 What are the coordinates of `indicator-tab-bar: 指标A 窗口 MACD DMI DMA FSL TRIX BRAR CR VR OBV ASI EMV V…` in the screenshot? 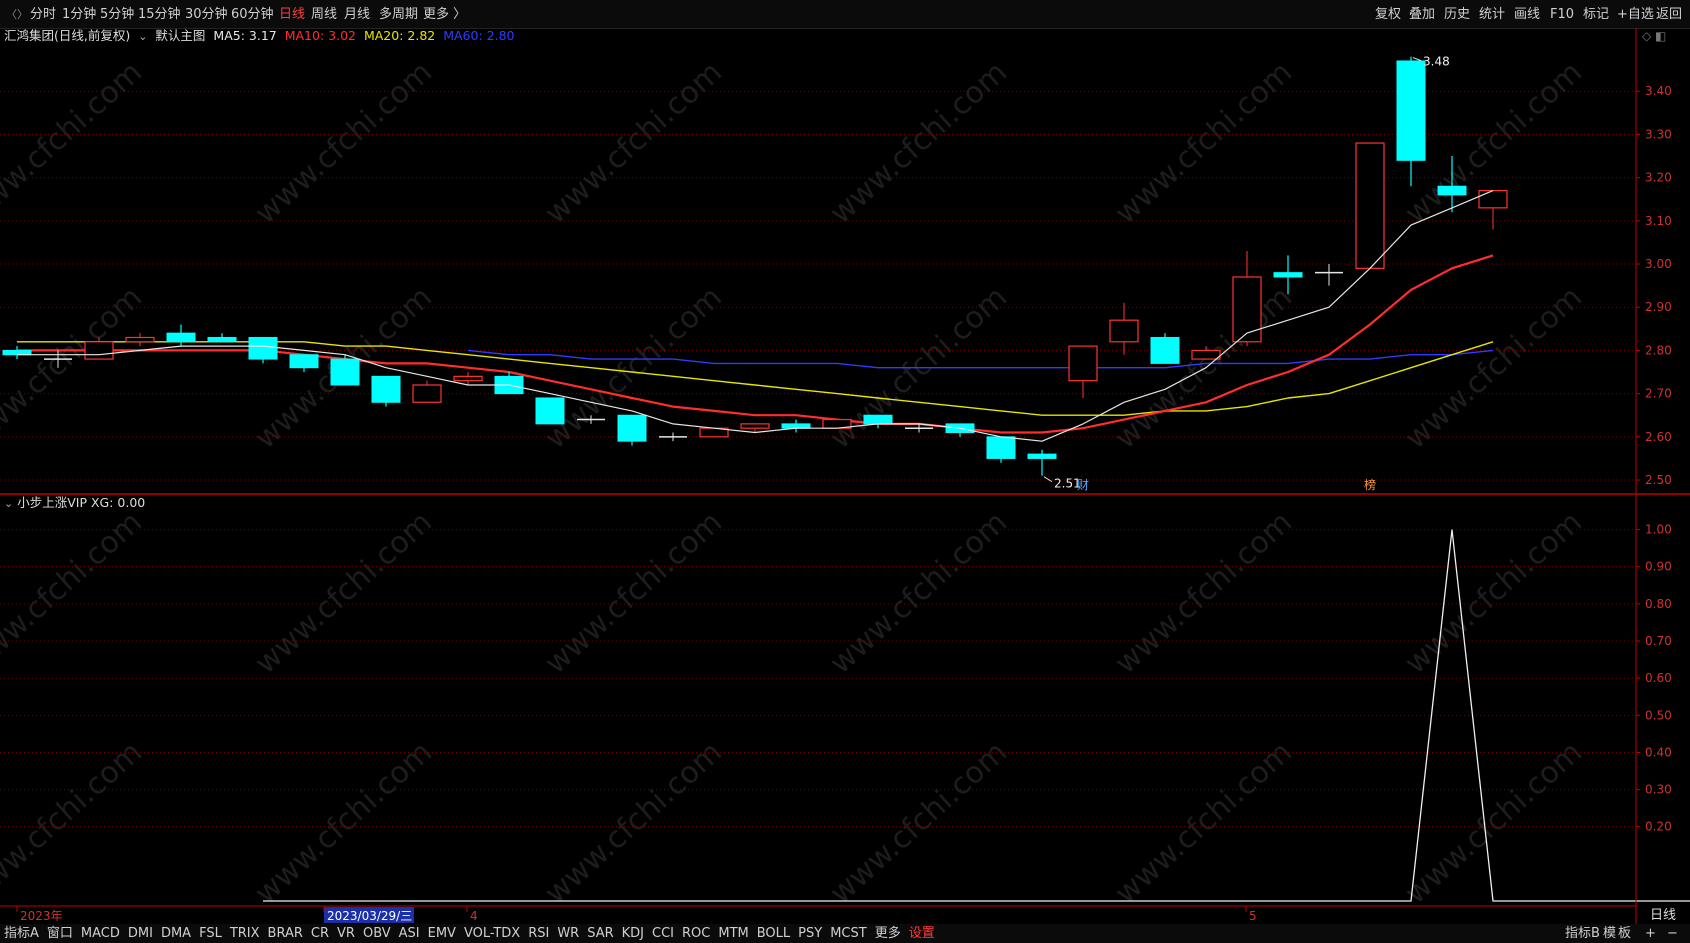 It's located at (845, 933).